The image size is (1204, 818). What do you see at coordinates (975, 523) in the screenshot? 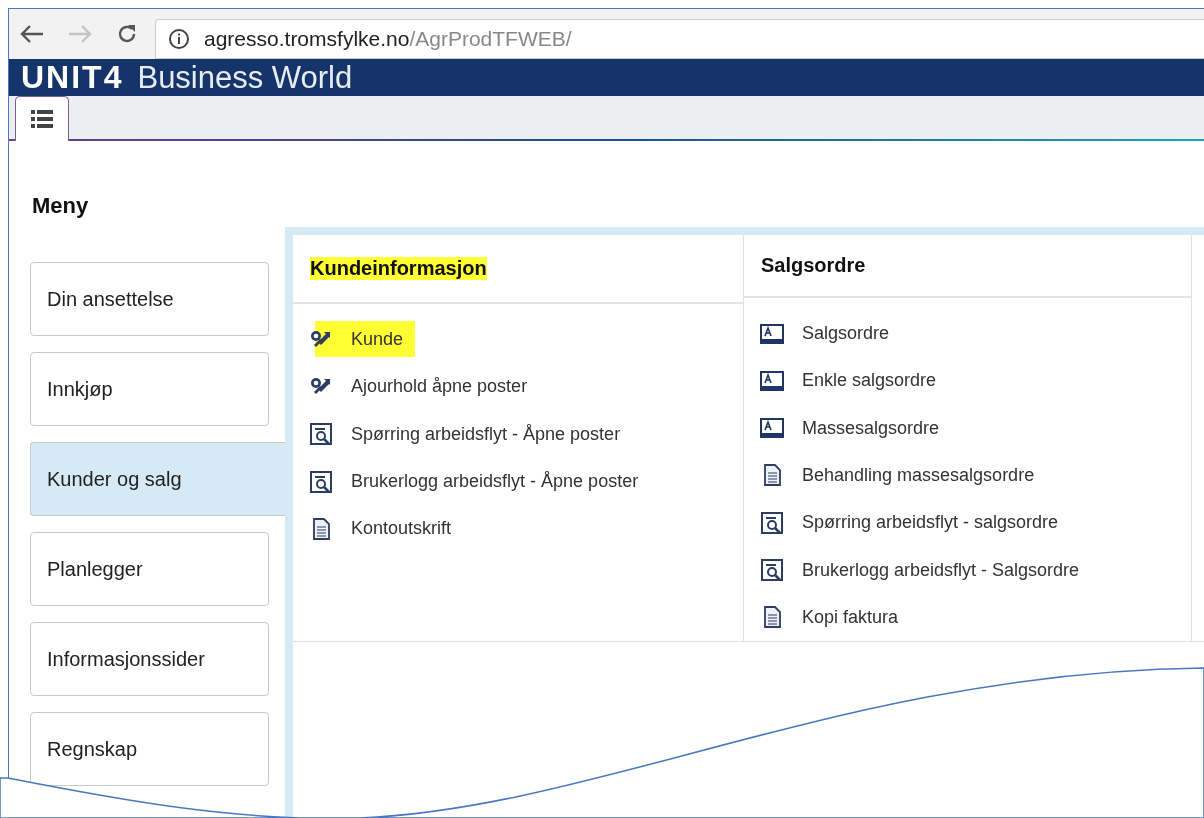
I see `menu-link: Spørring arbeidsflyt - salgsordre` at bounding box center [975, 523].